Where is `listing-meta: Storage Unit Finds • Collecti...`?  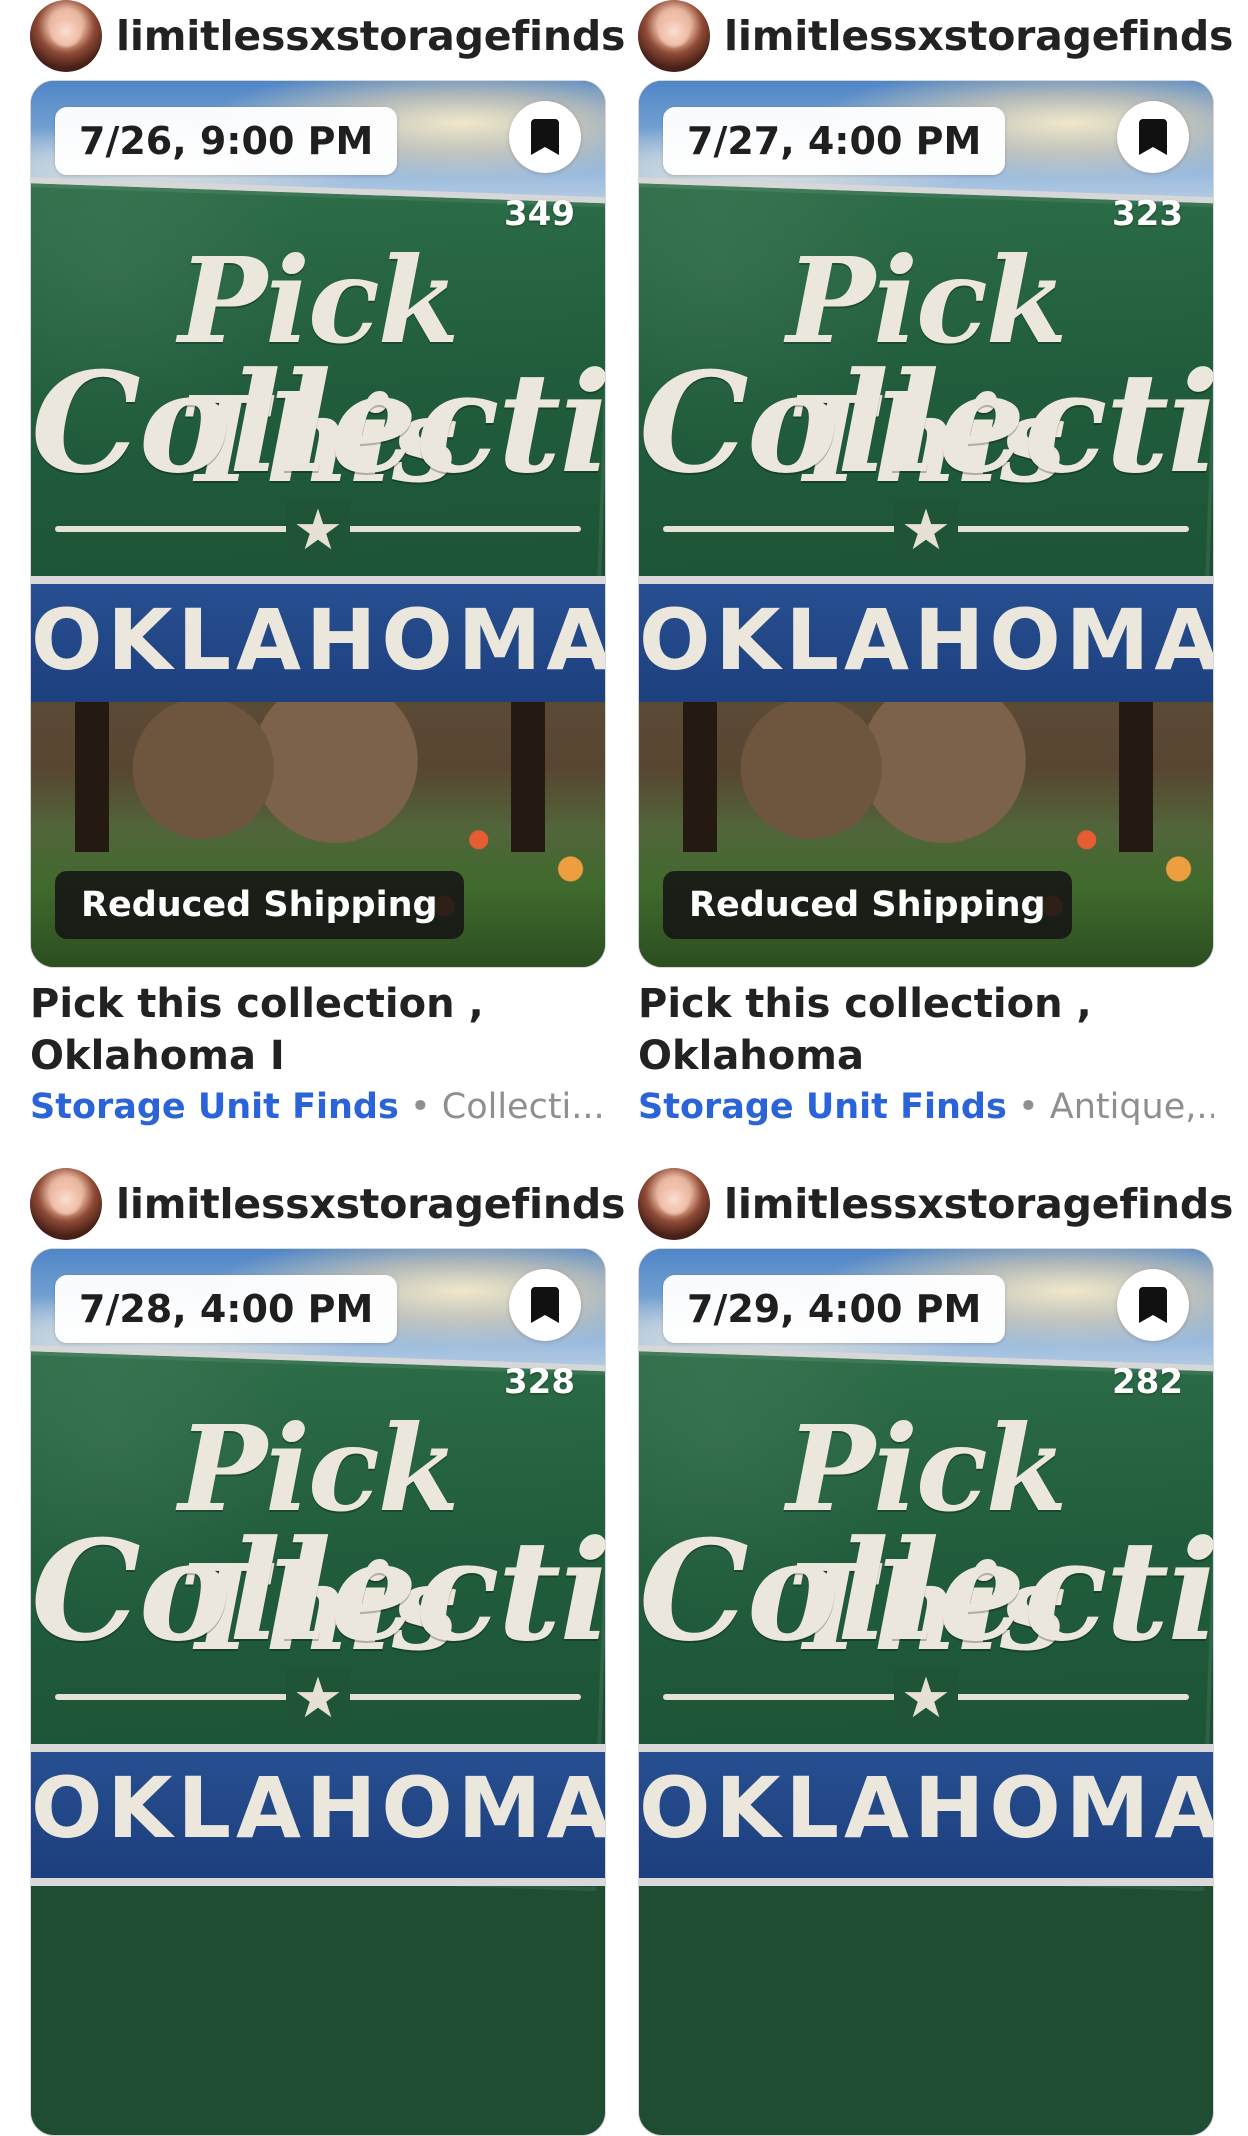
listing-meta: Storage Unit Finds • Collecti... is located at coordinates (318, 1107).